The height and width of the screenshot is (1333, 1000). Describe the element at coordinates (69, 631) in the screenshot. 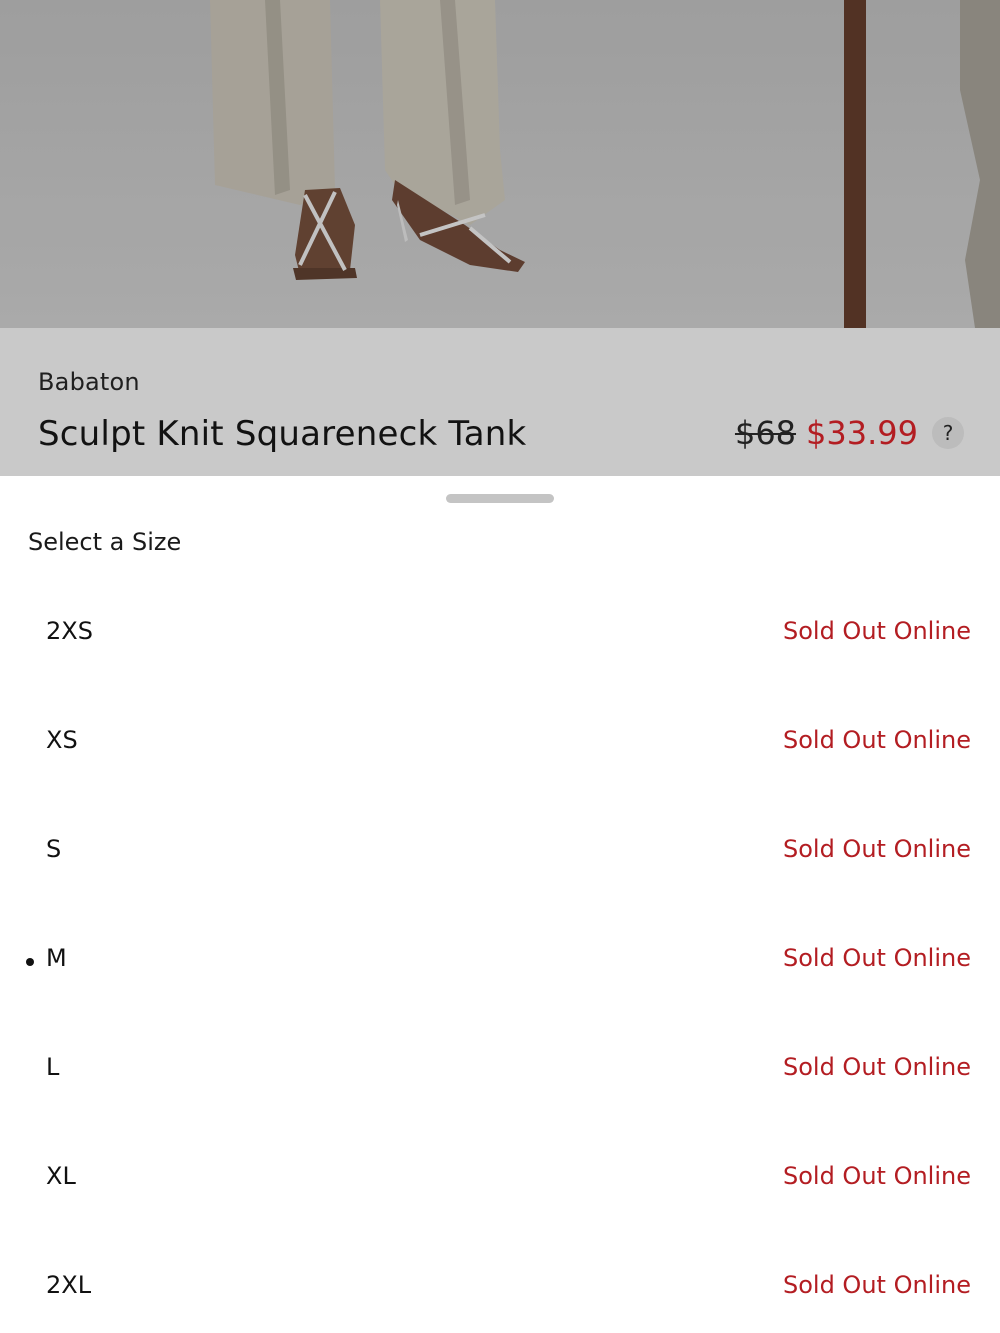

I see `size-label: 2XS` at that location.